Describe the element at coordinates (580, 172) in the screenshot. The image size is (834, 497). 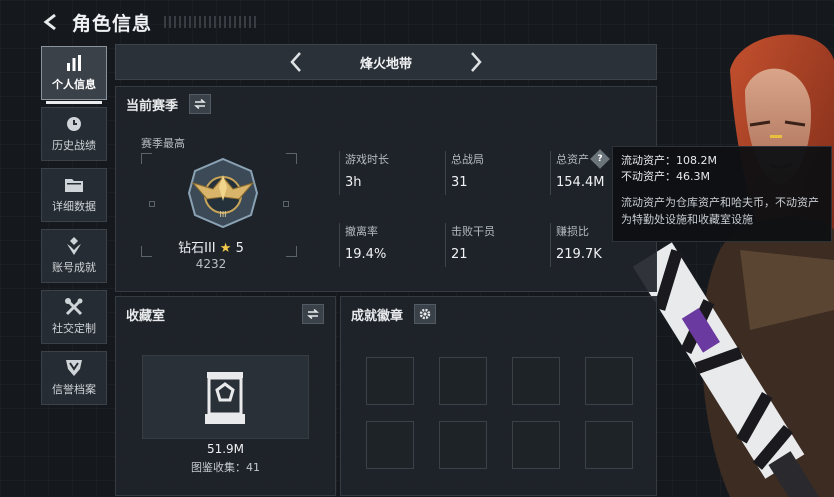
I see `stat-total-assets: 总资产 ? 154.4M` at that location.